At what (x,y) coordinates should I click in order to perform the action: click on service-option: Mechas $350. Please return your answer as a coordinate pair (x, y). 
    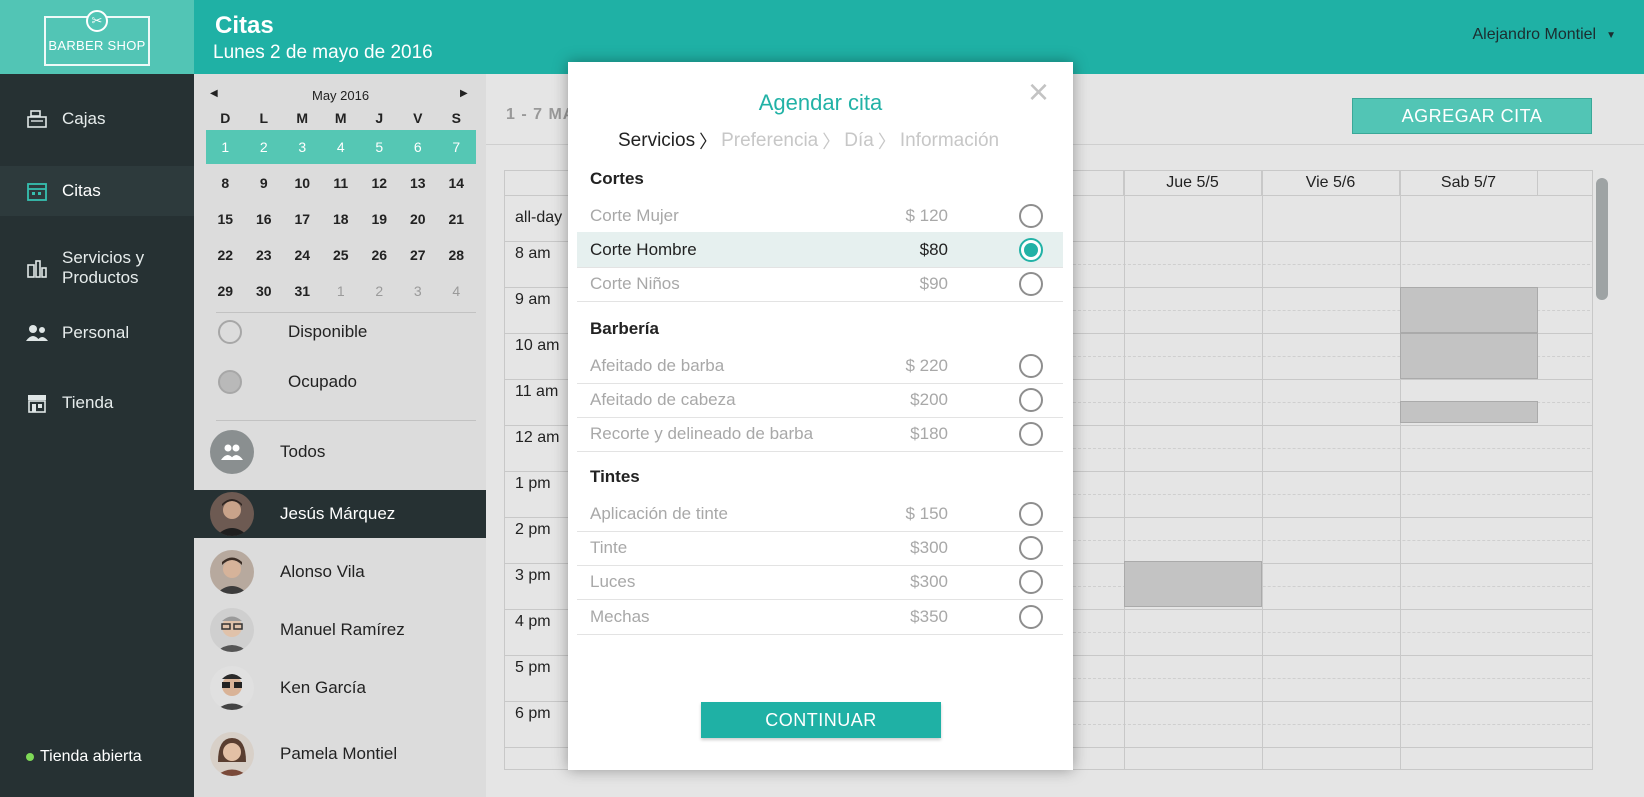
    Looking at the image, I should click on (820, 617).